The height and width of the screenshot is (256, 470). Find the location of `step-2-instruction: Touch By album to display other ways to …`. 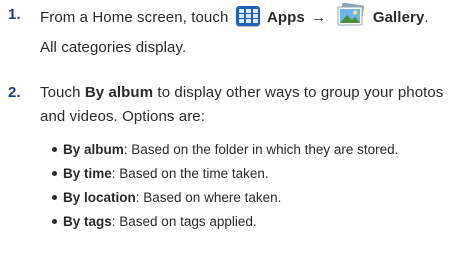

step-2-instruction: Touch By album to display other ways to … is located at coordinates (241, 93).